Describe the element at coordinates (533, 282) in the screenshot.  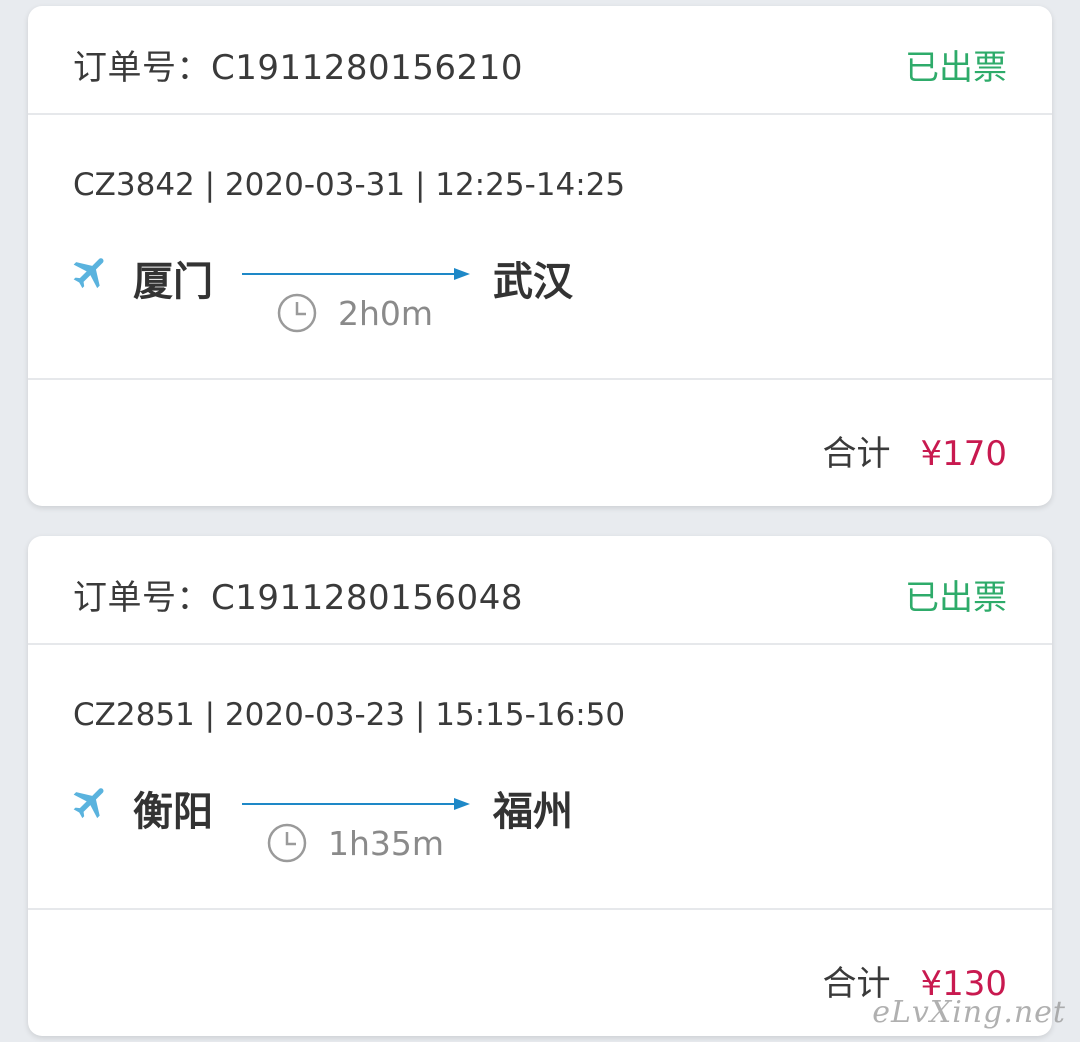
I see `arrival-city: 武汉` at that location.